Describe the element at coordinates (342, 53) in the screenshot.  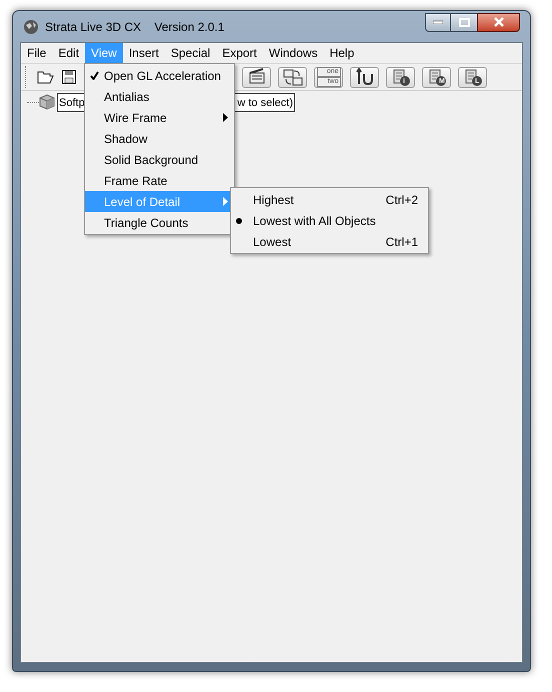
I see `menu-item: Help` at that location.